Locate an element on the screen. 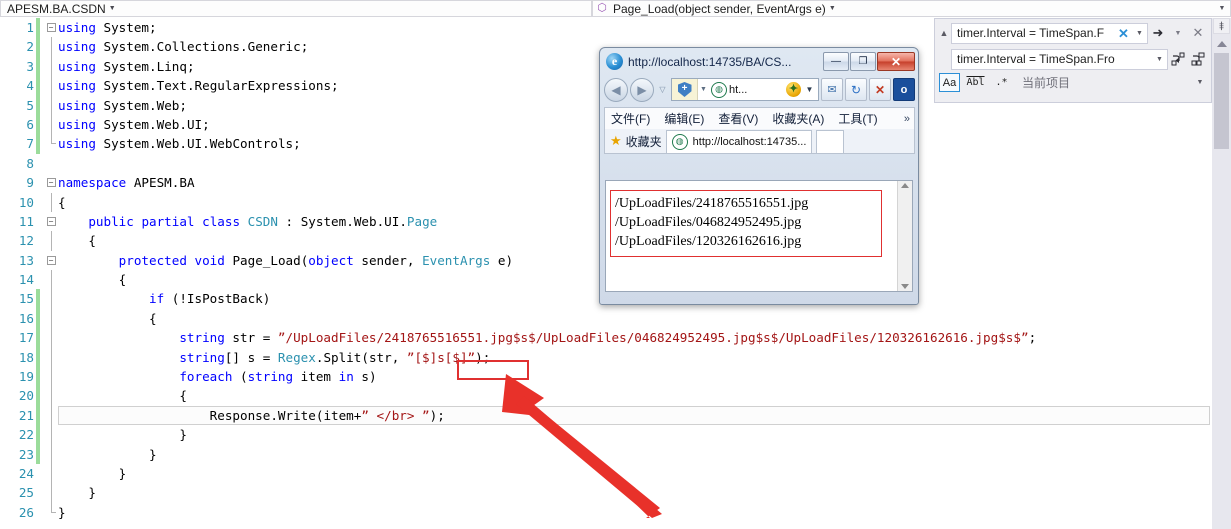  class-selector-combo: APESM.BA.CSDN ▼ is located at coordinates (296, 8).